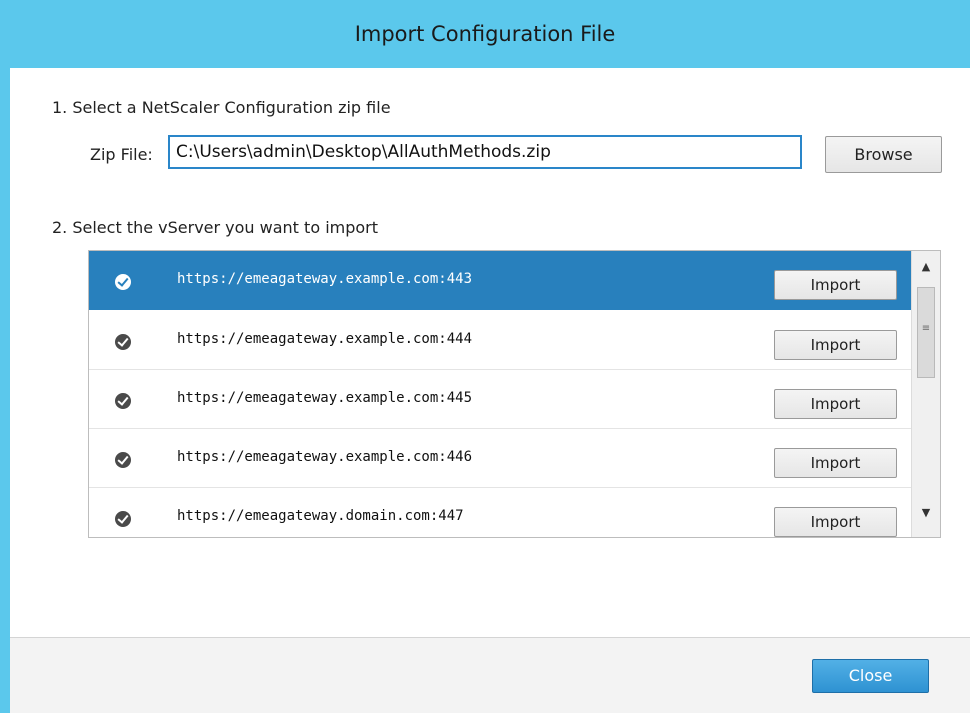 This screenshot has height=713, width=970. What do you see at coordinates (325, 398) in the screenshot?
I see `vserver-url: https://emeagateway.example.com:445` at bounding box center [325, 398].